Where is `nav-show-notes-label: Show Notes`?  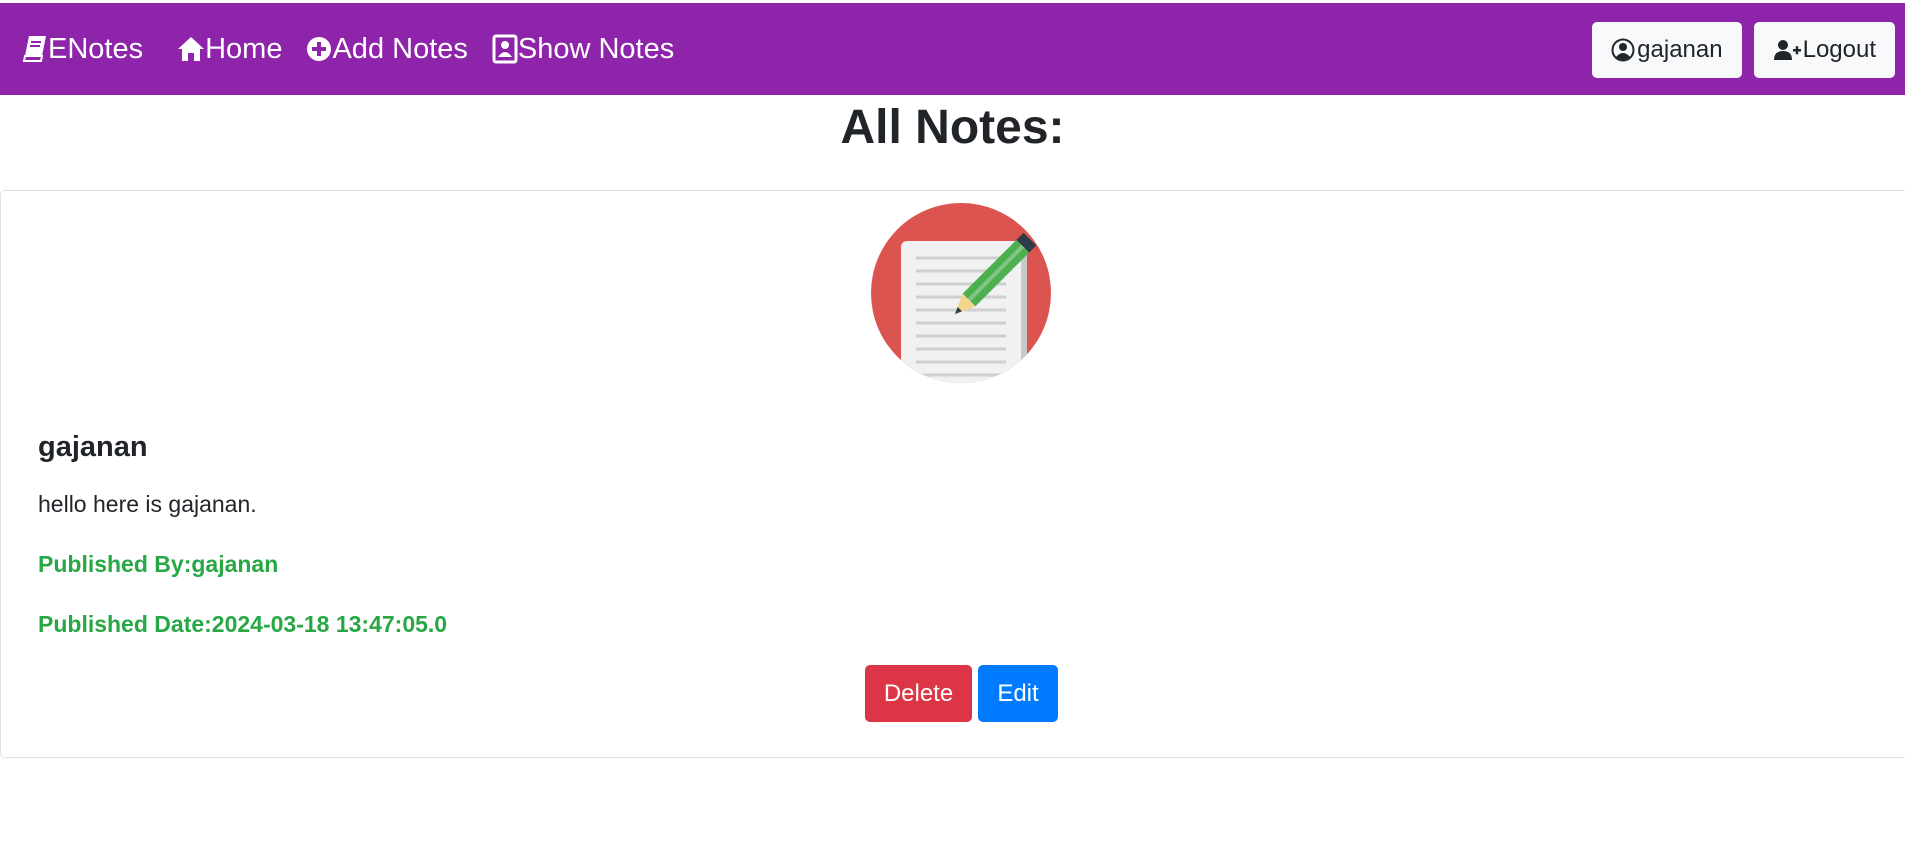
nav-show-notes-label: Show Notes is located at coordinates (596, 48).